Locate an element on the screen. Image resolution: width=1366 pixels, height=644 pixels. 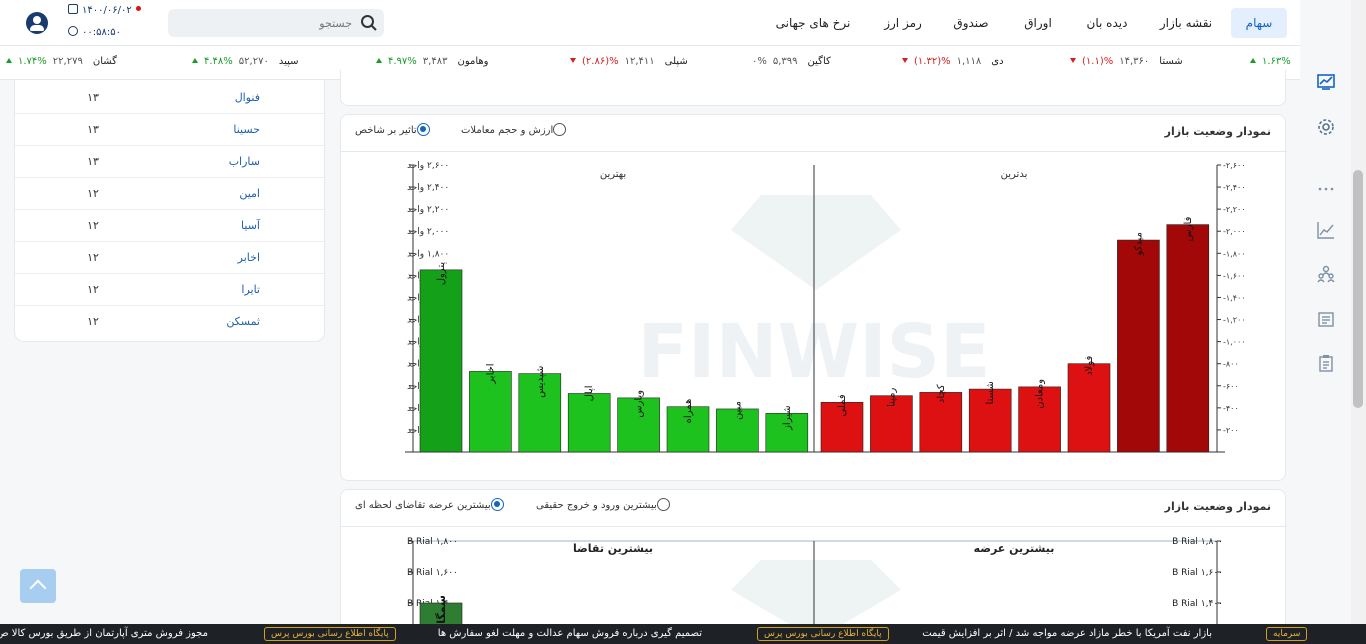
nav-global-rates: نرخ های جهانی is located at coordinates (813, 23).